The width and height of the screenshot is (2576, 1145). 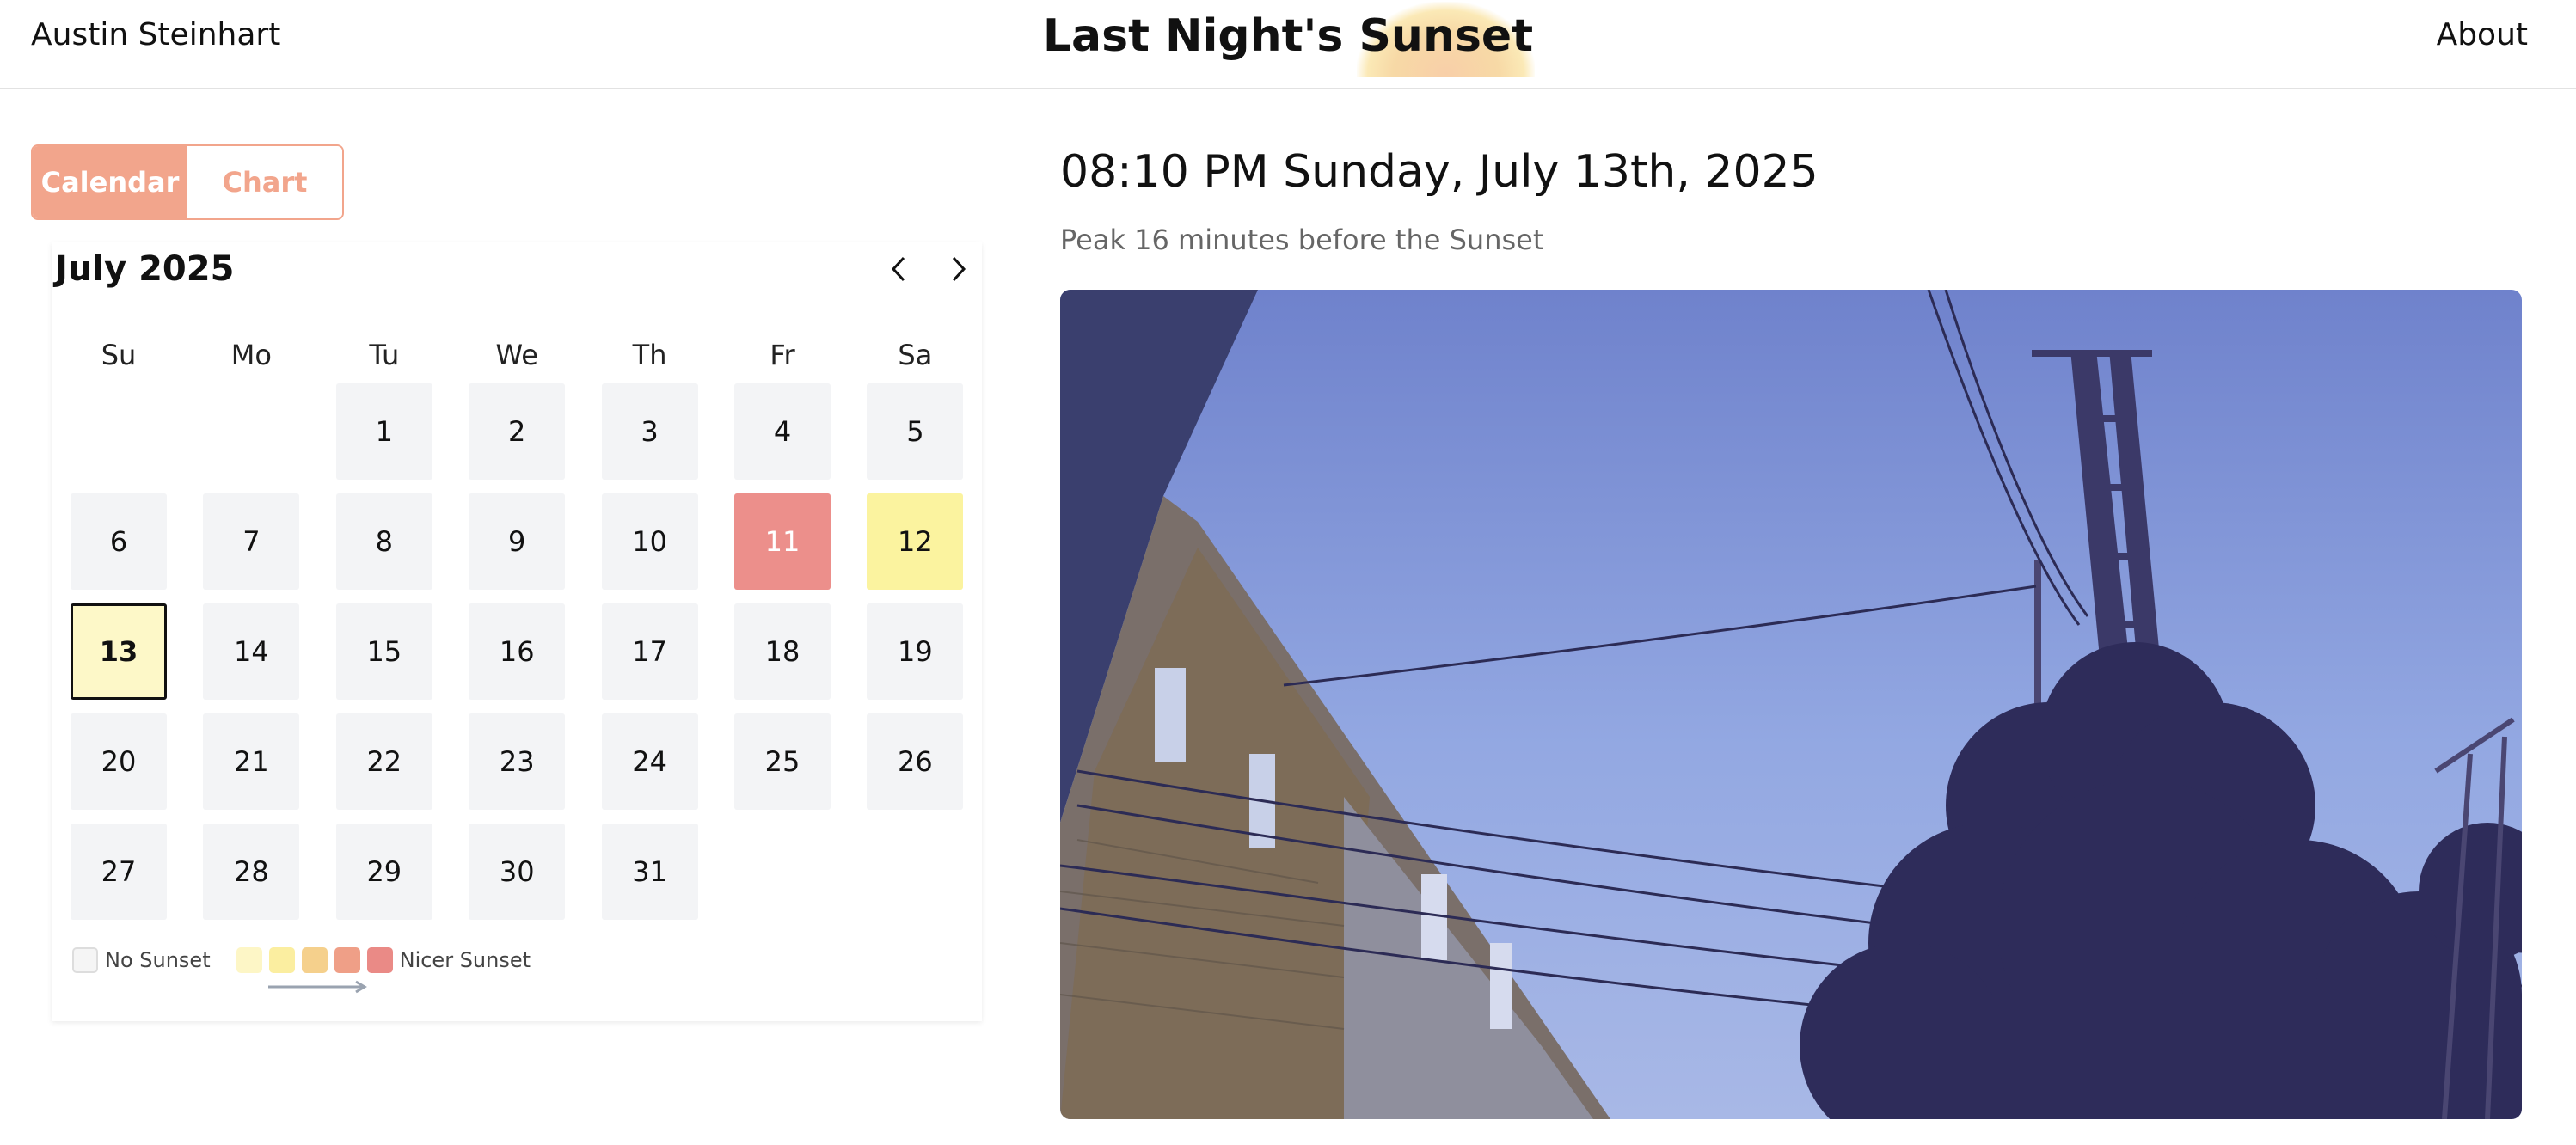 What do you see at coordinates (251, 541) in the screenshot?
I see `calendar-day: 7` at bounding box center [251, 541].